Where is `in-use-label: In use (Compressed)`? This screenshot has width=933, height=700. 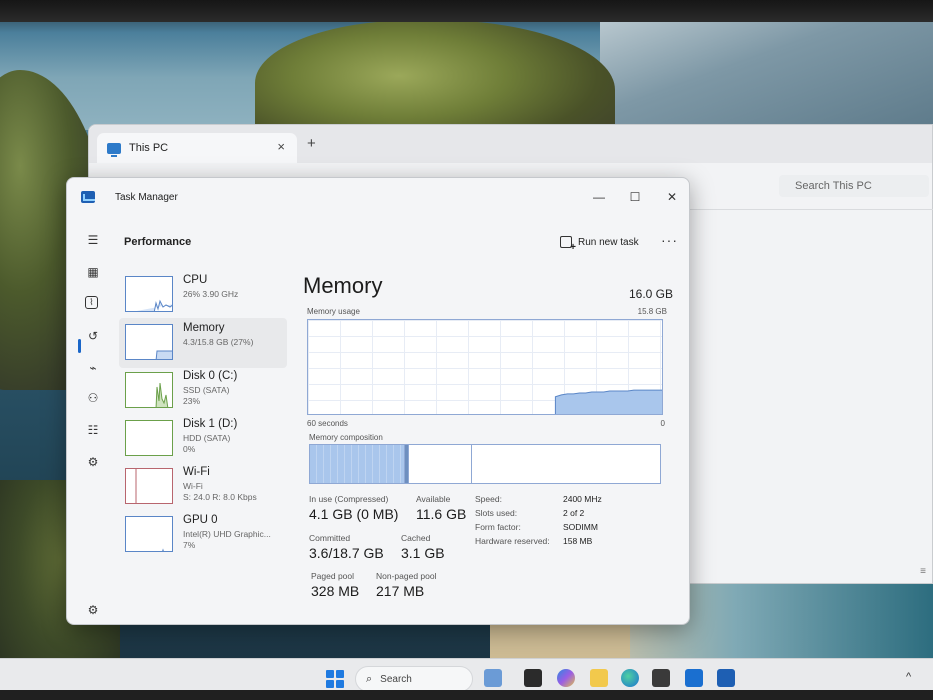
in-use-label: In use (Compressed) is located at coordinates (349, 499).